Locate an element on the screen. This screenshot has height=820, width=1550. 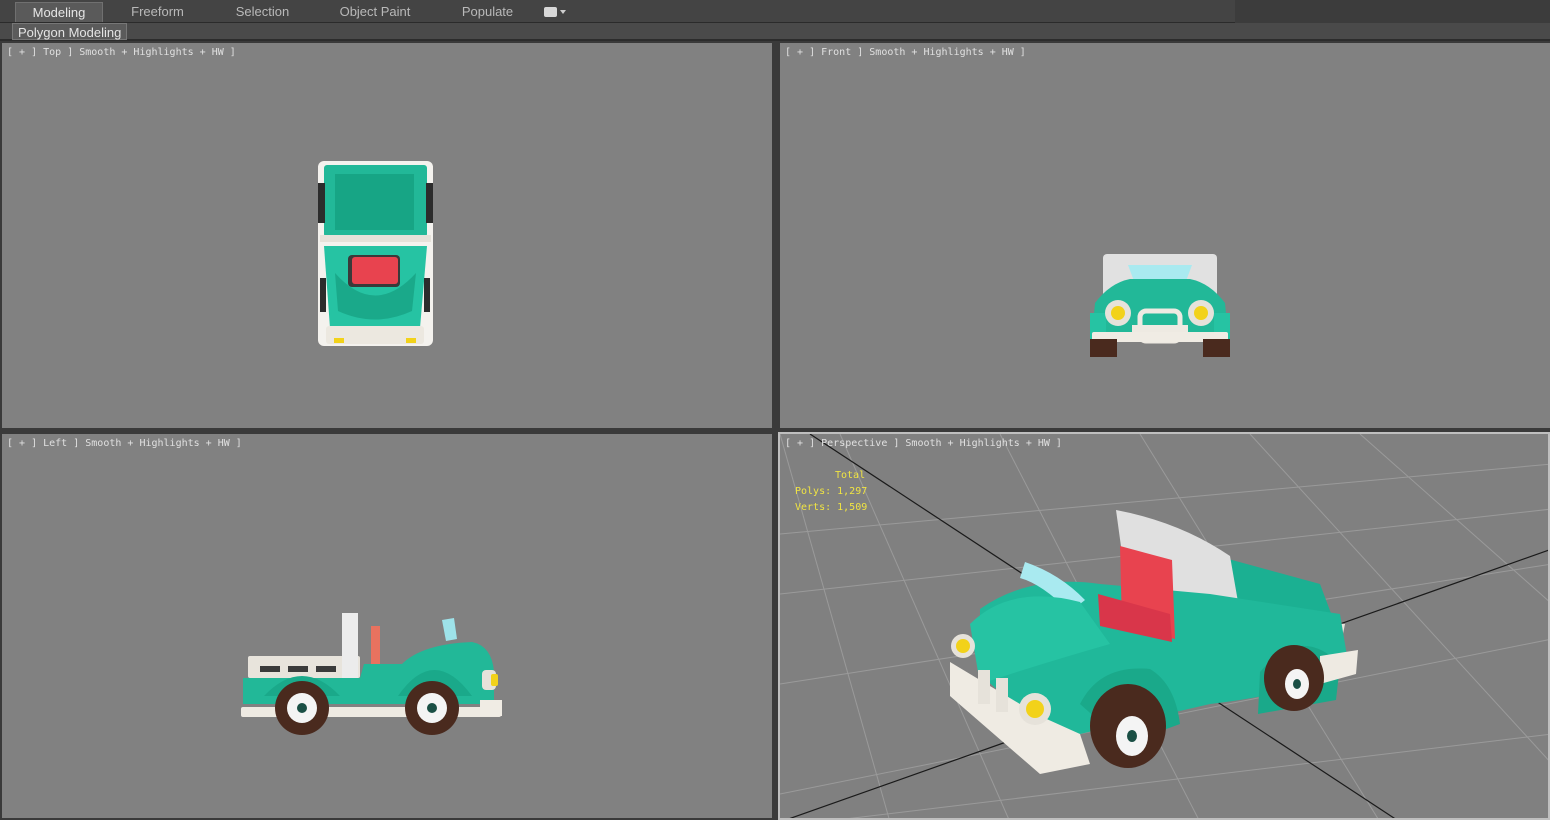
tab-modeling: Modeling is located at coordinates (59, 12).